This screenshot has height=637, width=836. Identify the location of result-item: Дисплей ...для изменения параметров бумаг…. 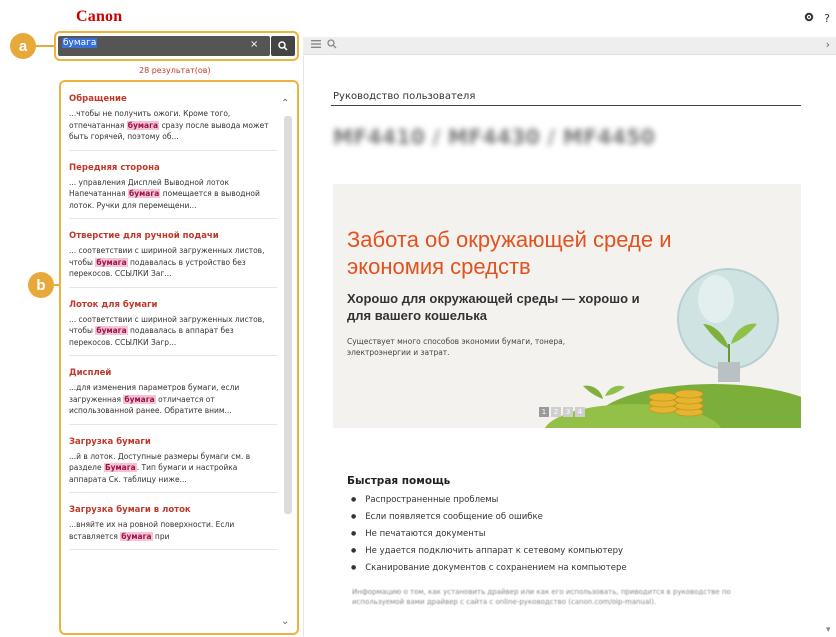
(173, 394).